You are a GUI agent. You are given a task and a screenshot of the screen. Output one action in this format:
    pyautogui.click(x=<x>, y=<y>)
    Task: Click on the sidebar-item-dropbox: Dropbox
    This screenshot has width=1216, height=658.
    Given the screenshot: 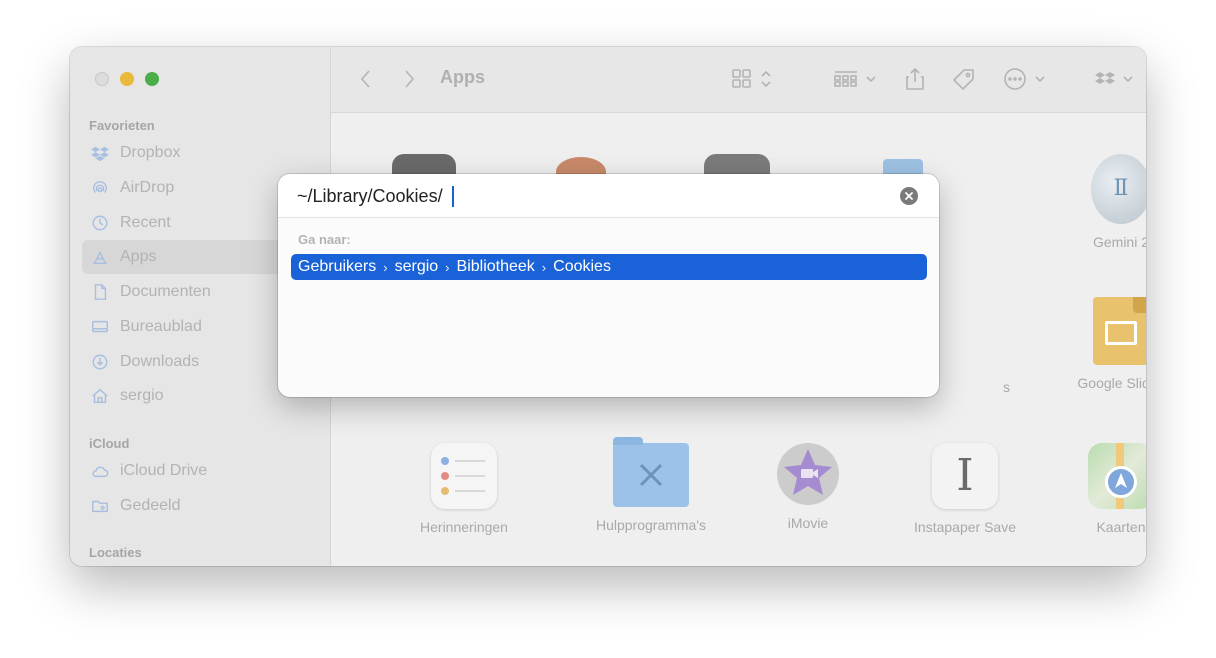 What is the action you would take?
    pyautogui.click(x=201, y=153)
    